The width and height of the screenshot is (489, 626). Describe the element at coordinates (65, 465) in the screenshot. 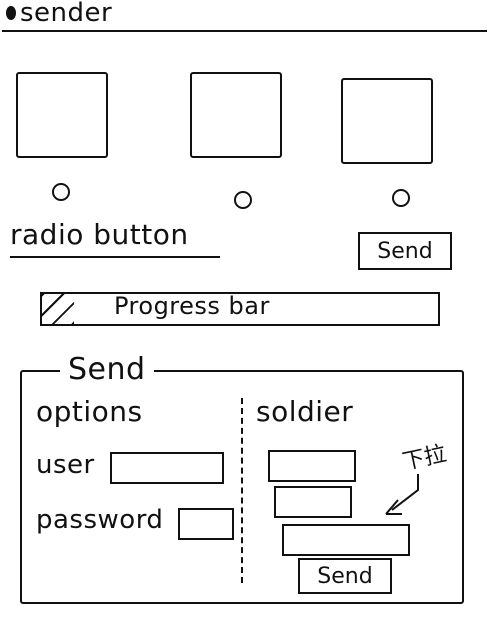

I see `user-label: user` at that location.